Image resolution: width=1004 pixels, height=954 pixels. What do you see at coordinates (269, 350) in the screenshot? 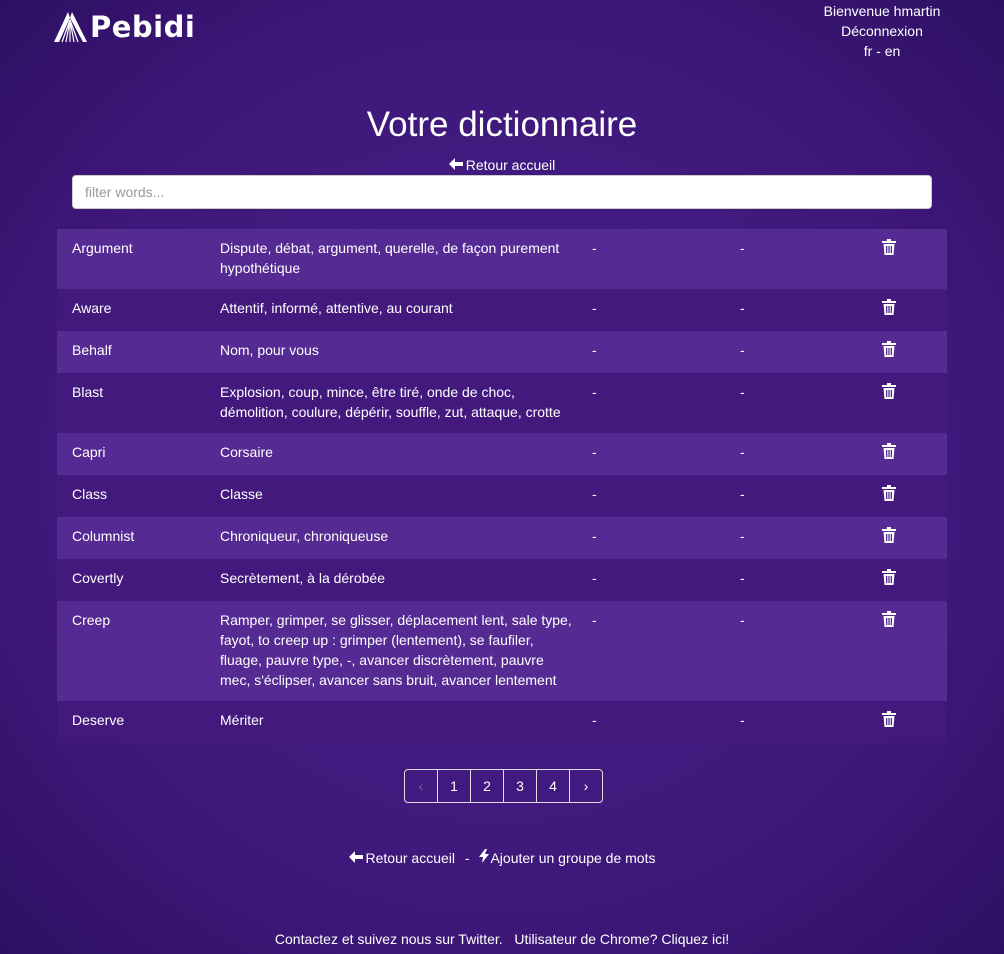
I see `translation-cell: Nom, pour vous` at bounding box center [269, 350].